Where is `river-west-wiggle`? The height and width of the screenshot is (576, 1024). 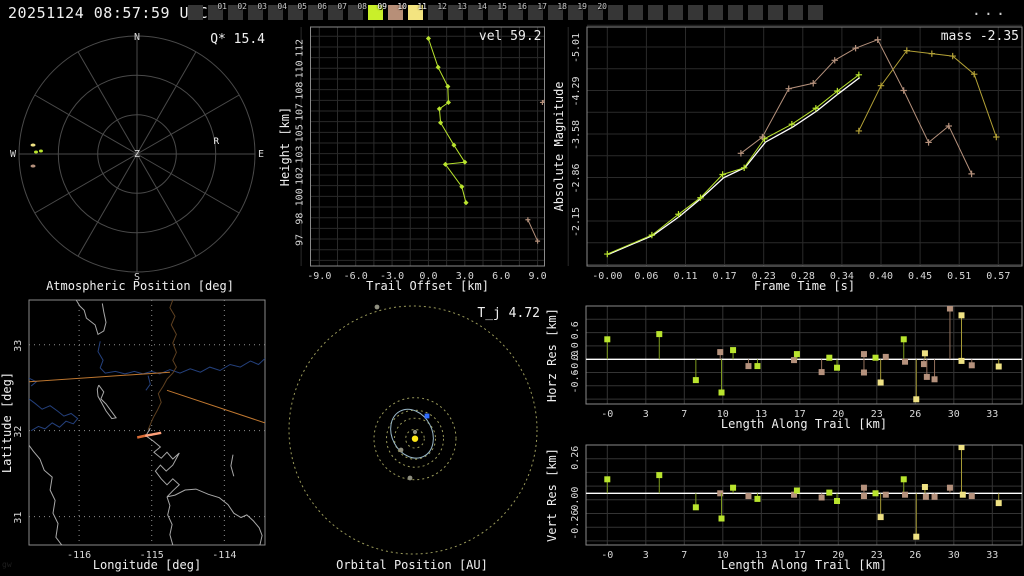
river-west-wiggle is located at coordinates (54, 415).